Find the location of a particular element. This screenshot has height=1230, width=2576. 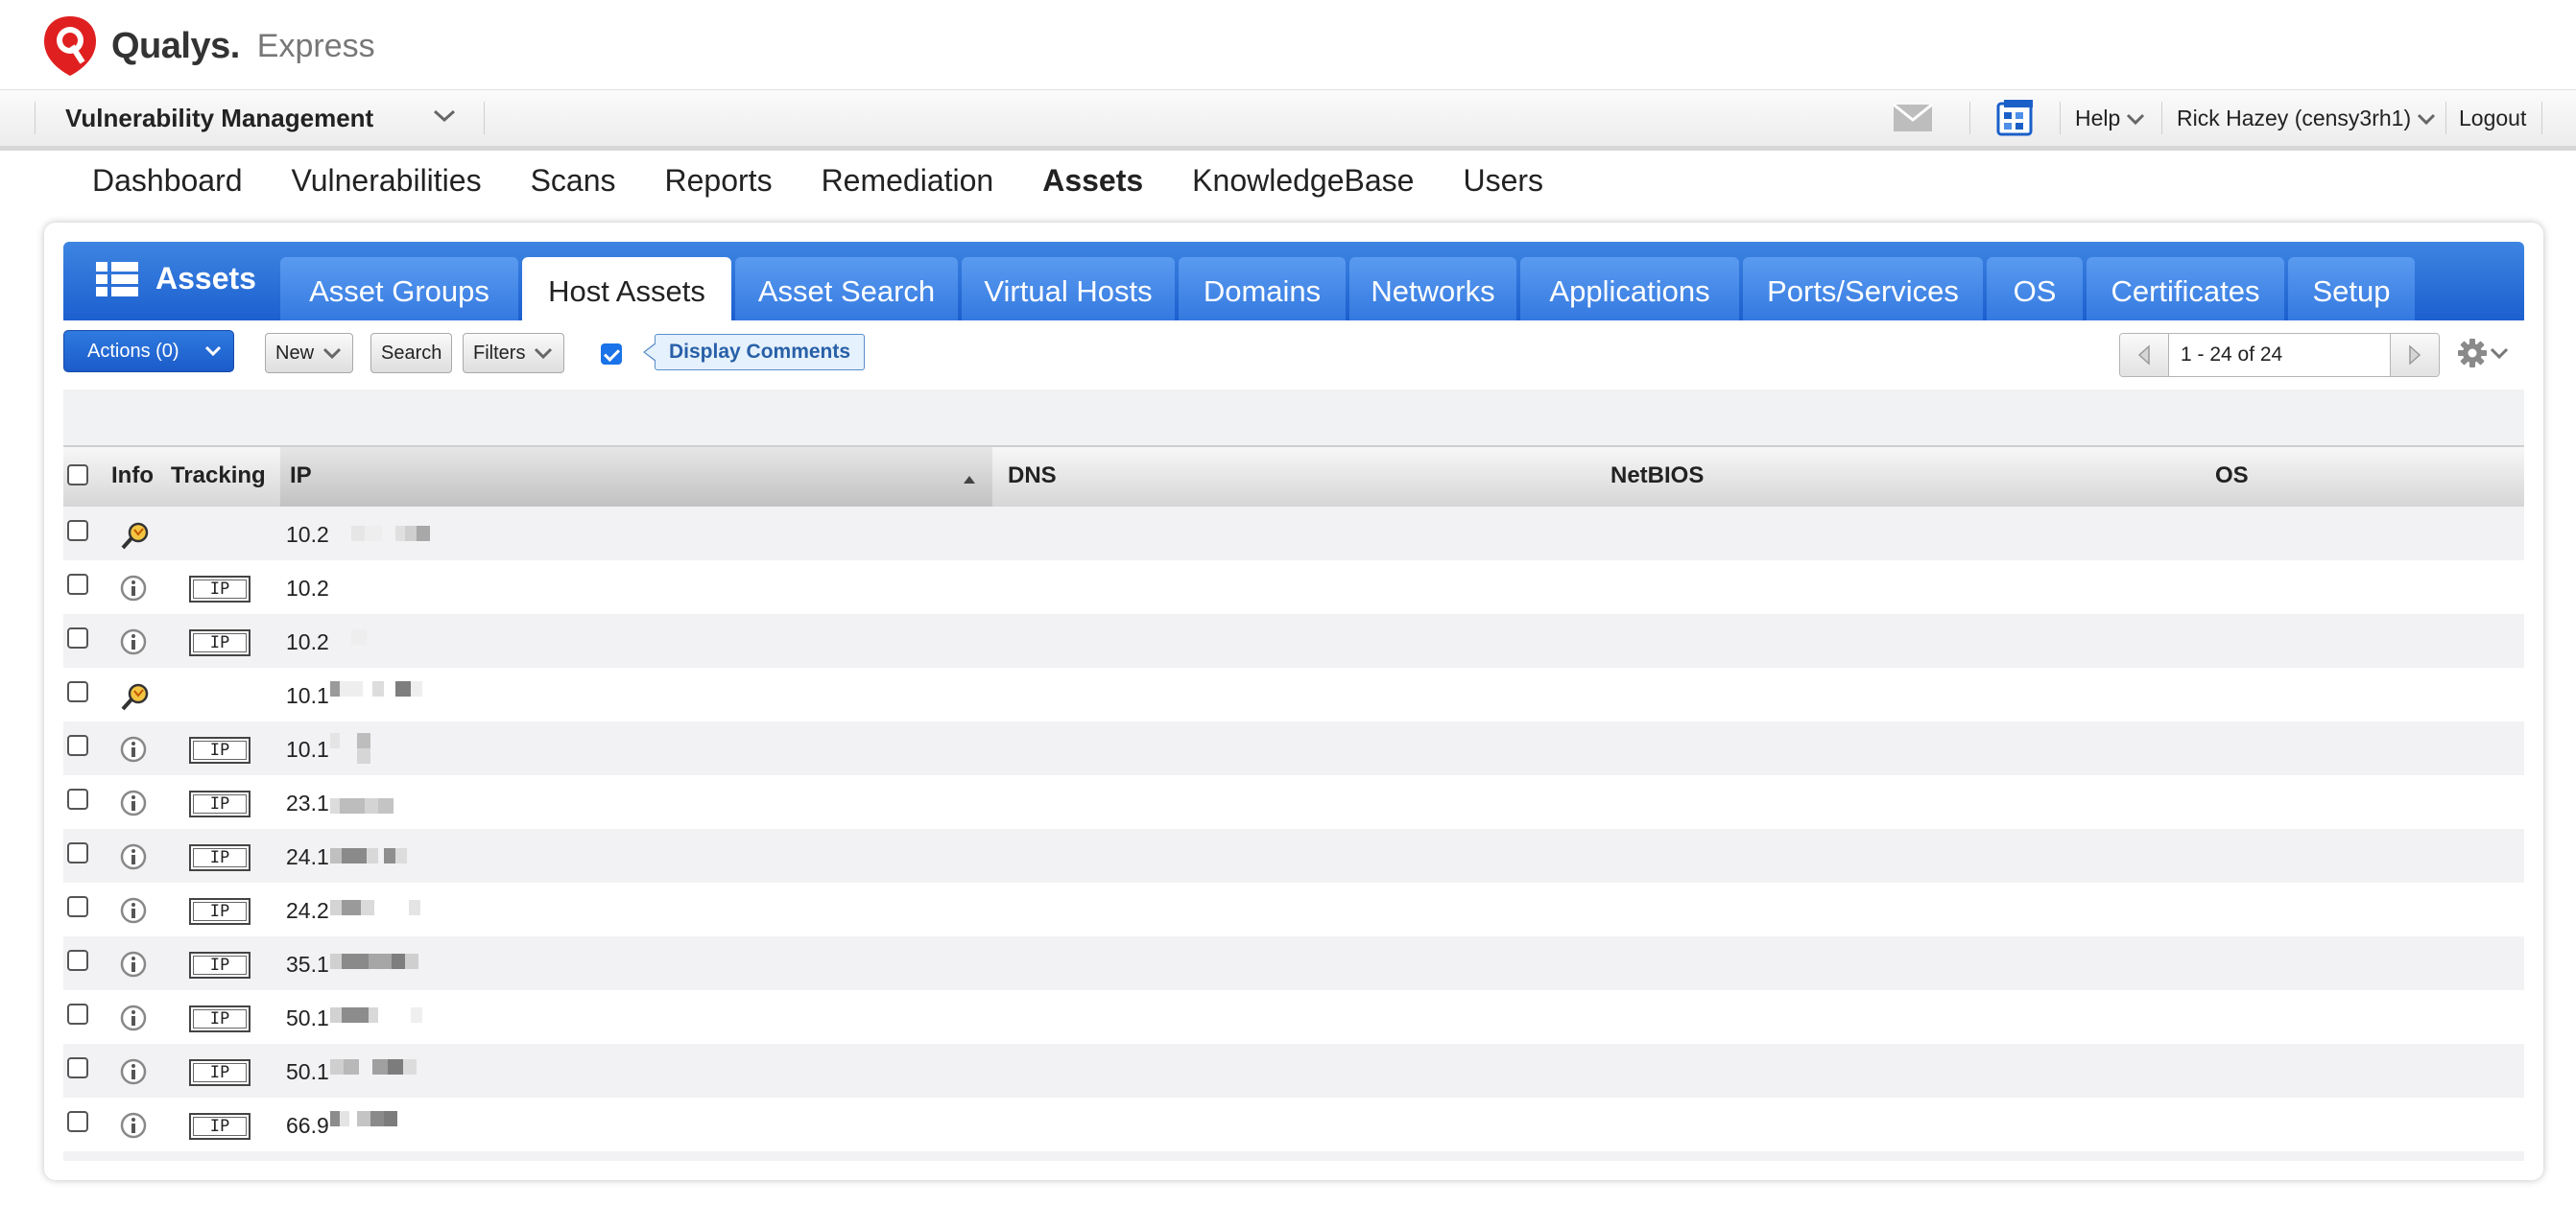

chevron-down-icon is located at coordinates (444, 116).